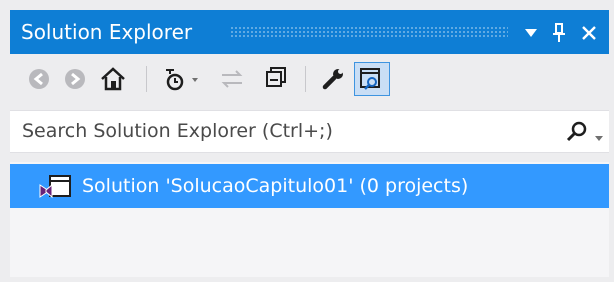  I want to click on close-button, so click(589, 32).